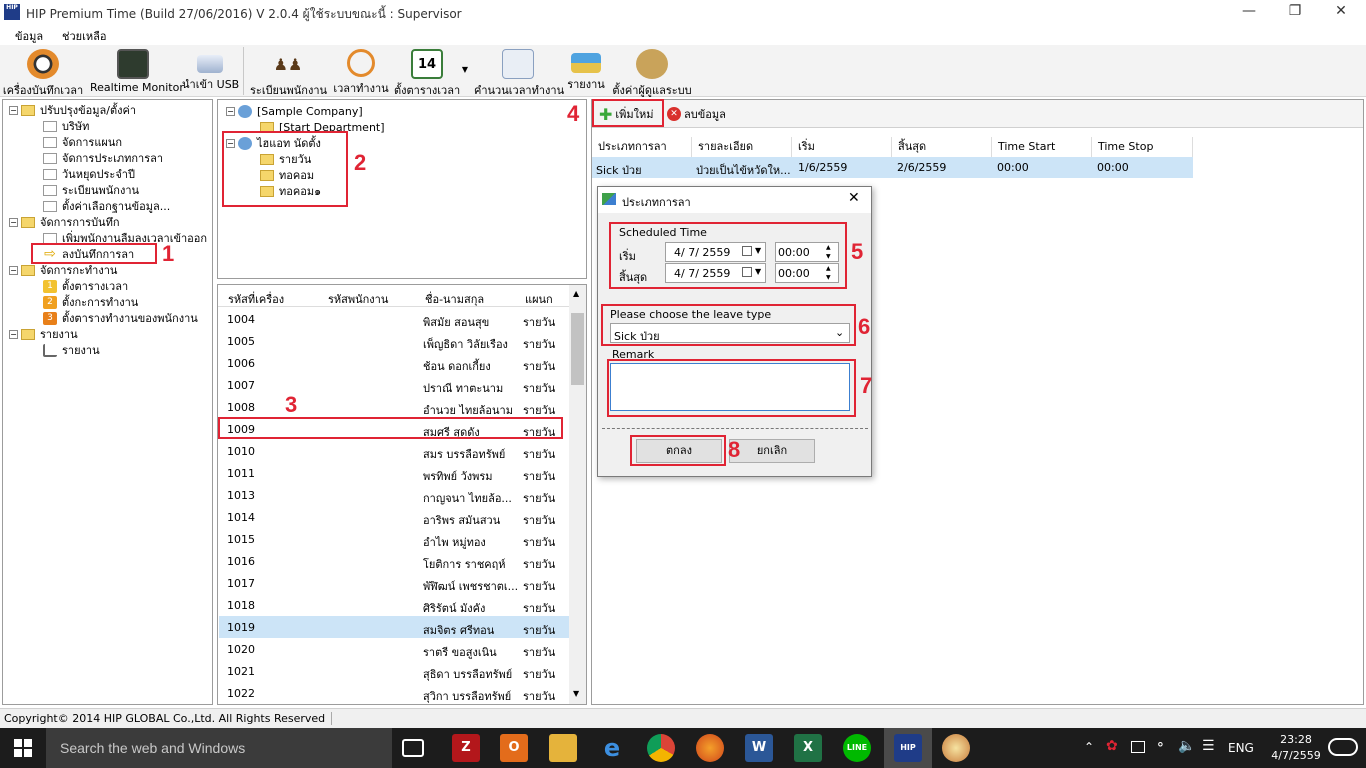 The image size is (1366, 768). What do you see at coordinates (642, 147) in the screenshot?
I see `col-leave-type: ประเภทการลา` at bounding box center [642, 147].